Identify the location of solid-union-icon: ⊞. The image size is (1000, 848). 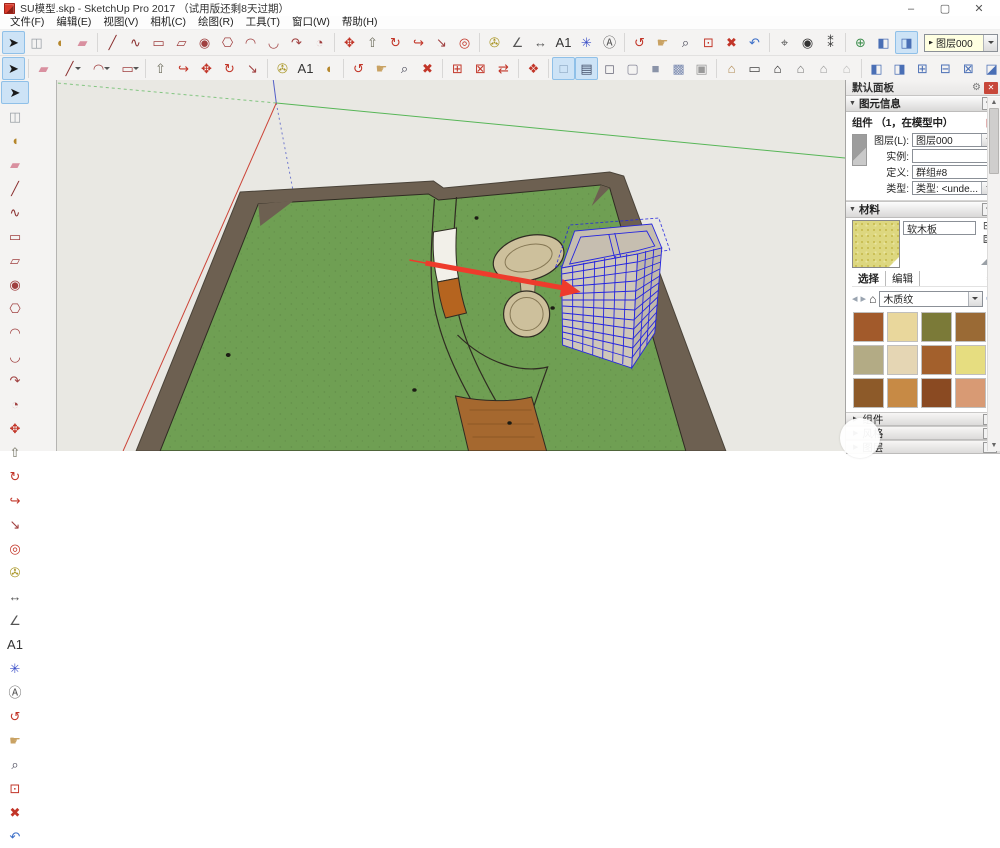
(922, 68).